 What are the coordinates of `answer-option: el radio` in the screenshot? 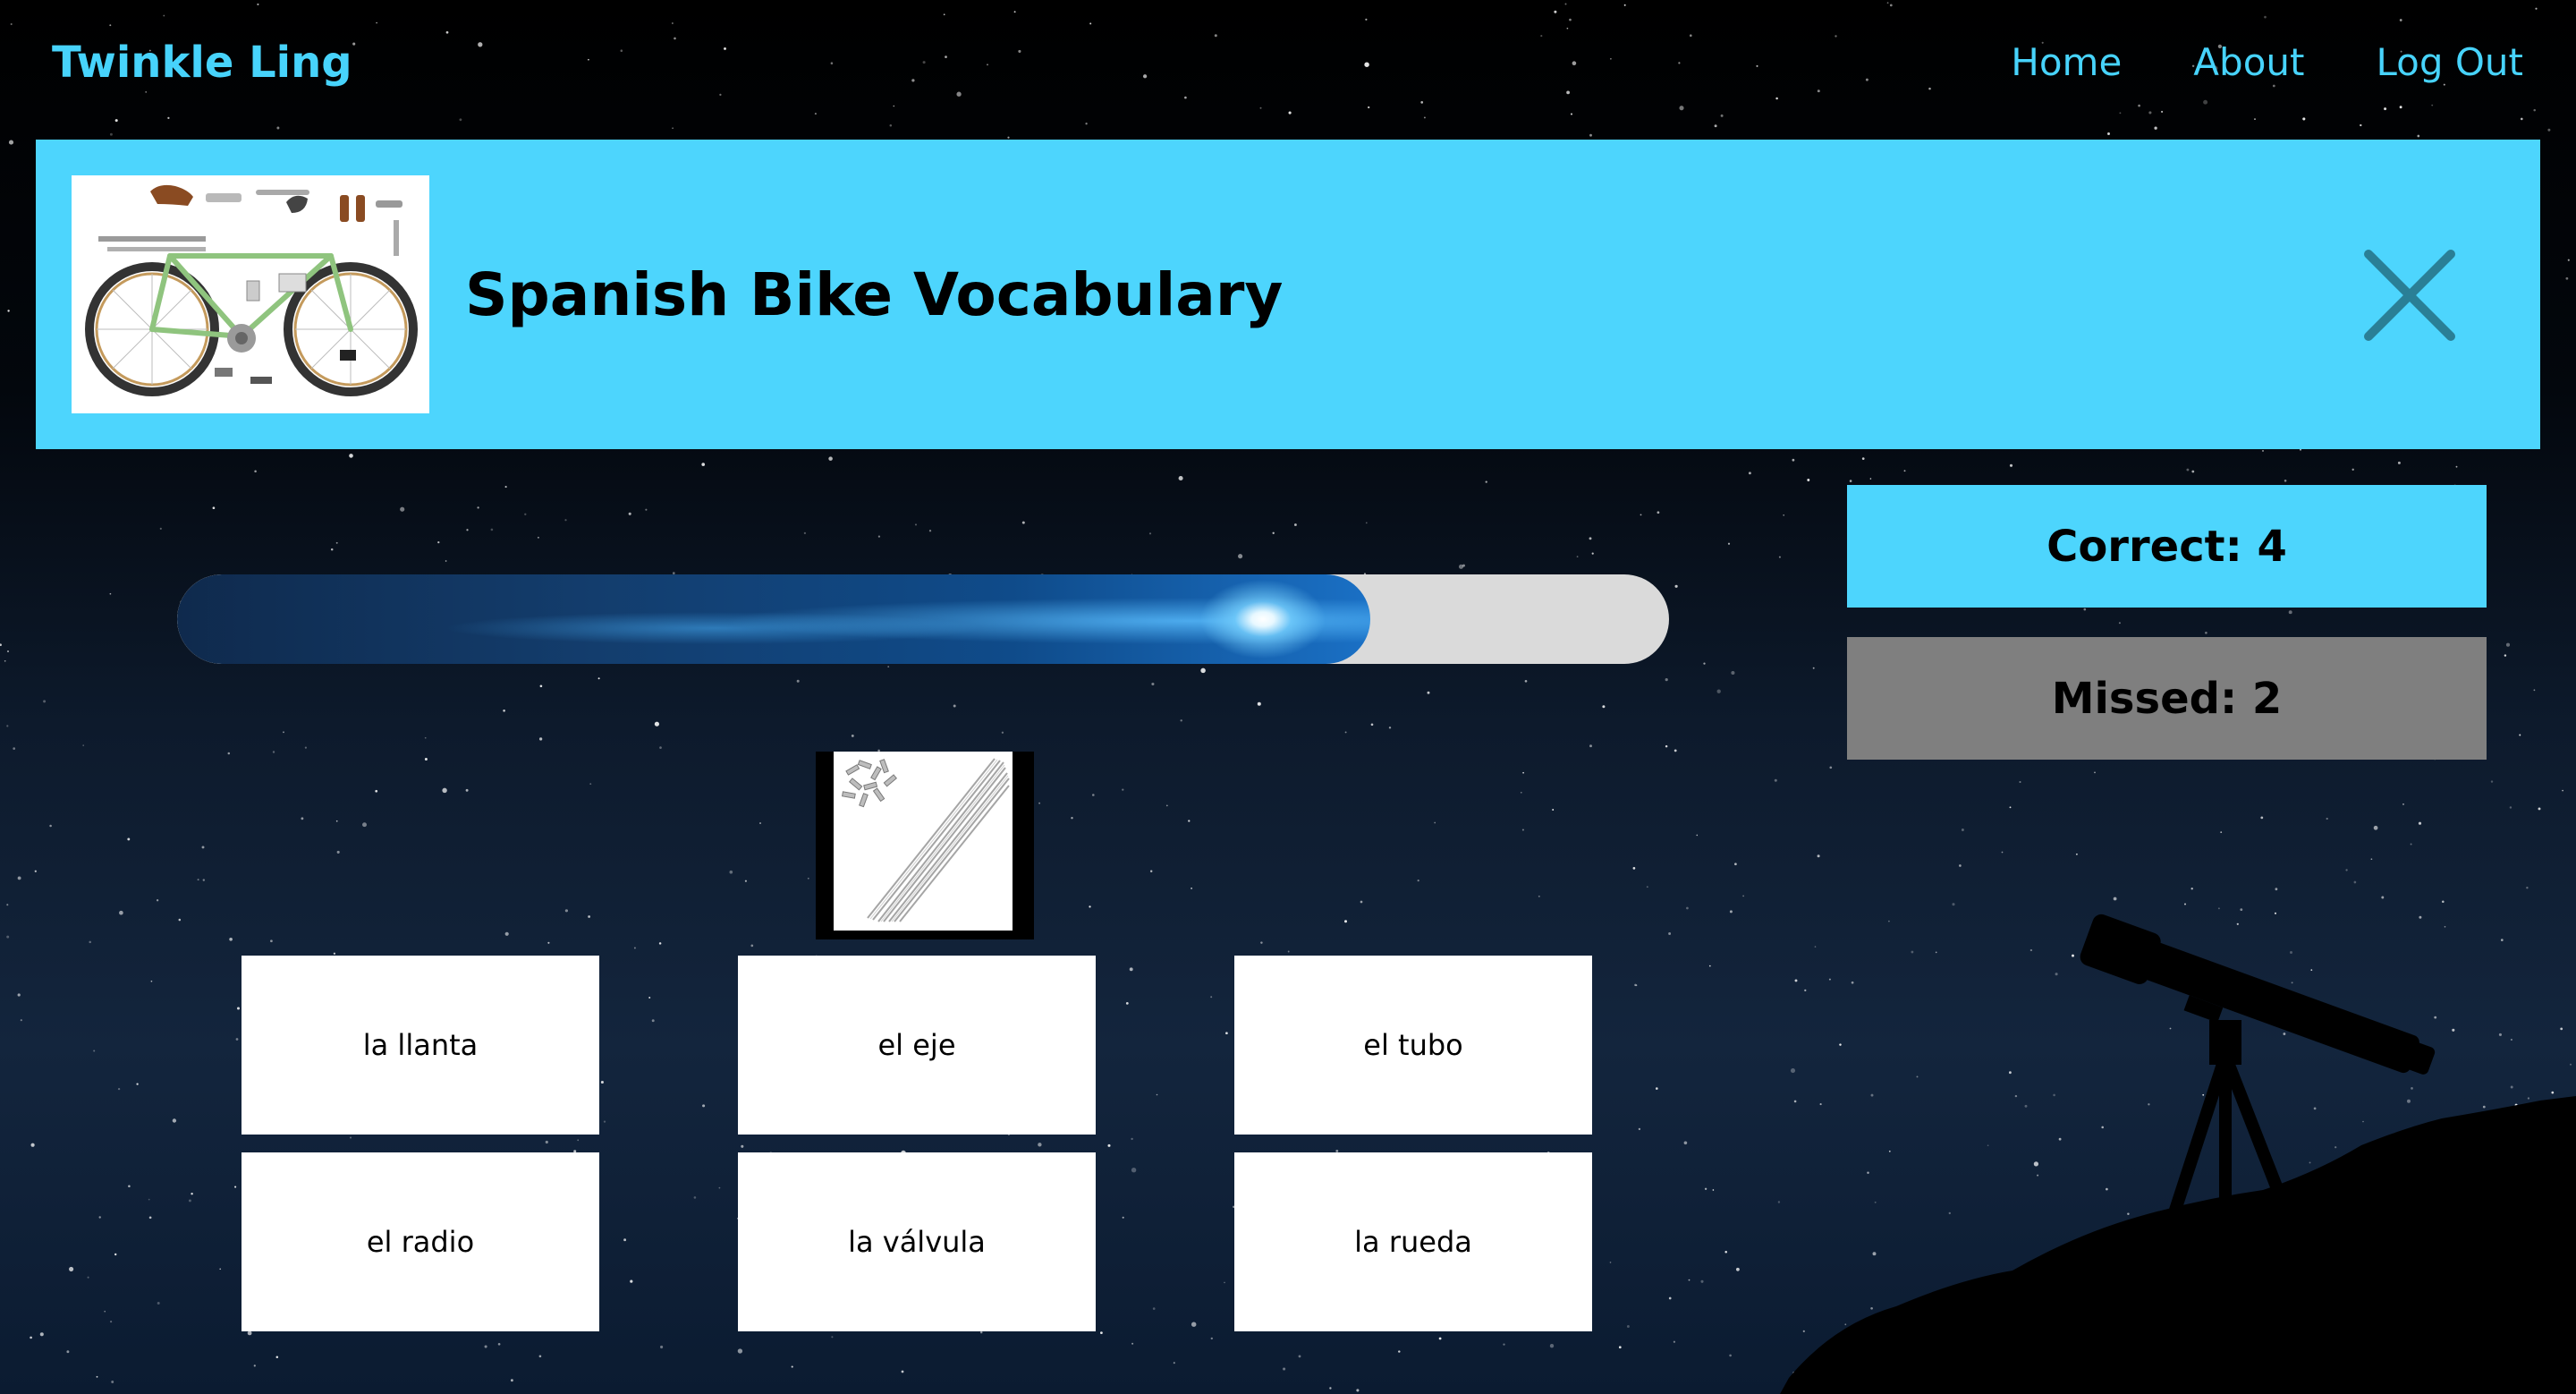 It's located at (420, 1241).